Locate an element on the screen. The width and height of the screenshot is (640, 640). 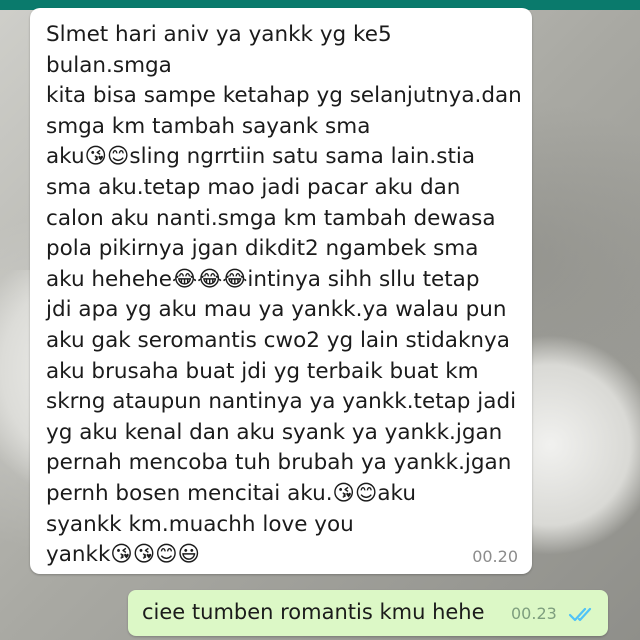
outgoing-message-bubble: ciee tumben romantis kmu hehe 00.23 is located at coordinates (368, 613).